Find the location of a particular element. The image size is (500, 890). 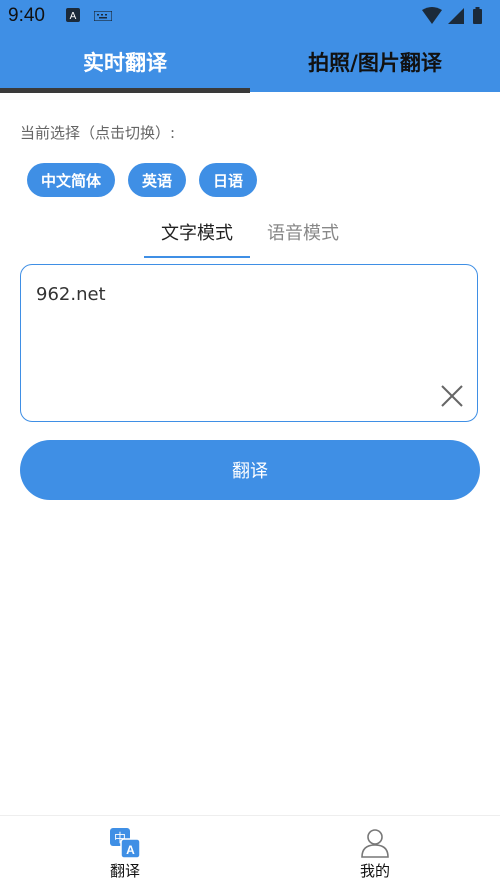

input-text: 962.net is located at coordinates (71, 294).